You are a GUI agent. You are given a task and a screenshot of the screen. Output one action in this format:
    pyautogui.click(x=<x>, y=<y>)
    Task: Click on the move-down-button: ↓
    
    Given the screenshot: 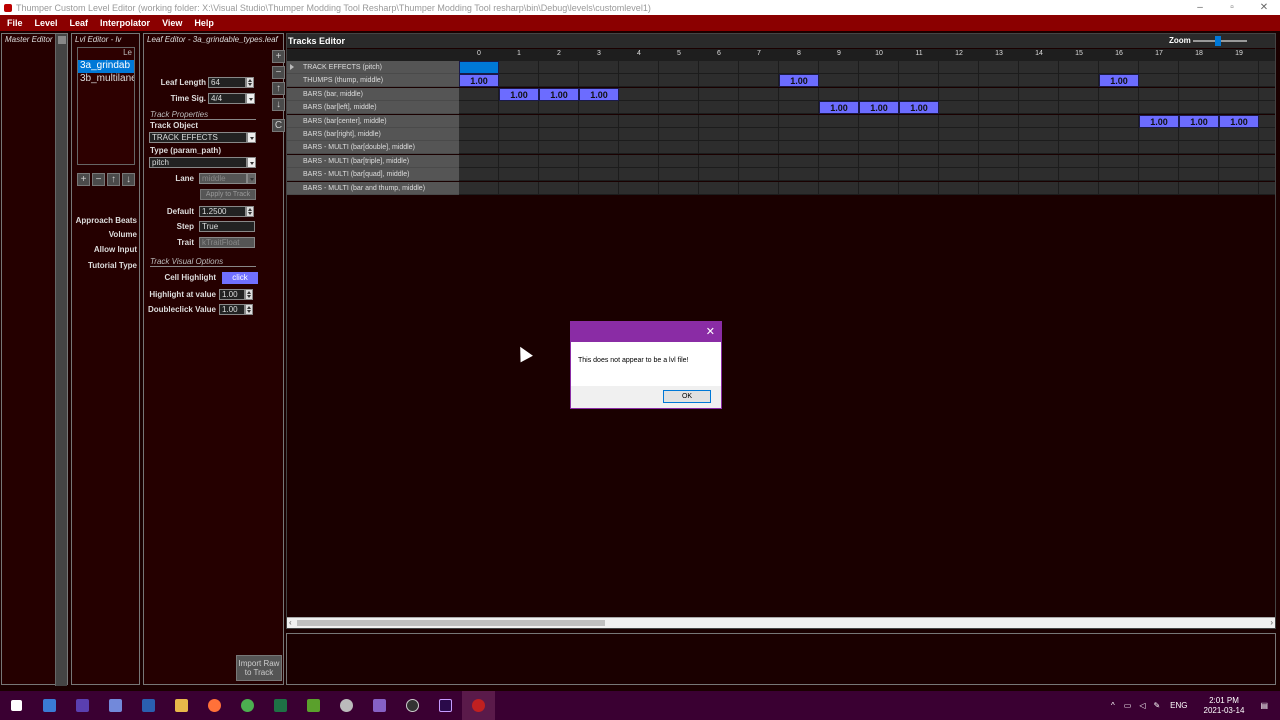 What is the action you would take?
    pyautogui.click(x=128, y=179)
    